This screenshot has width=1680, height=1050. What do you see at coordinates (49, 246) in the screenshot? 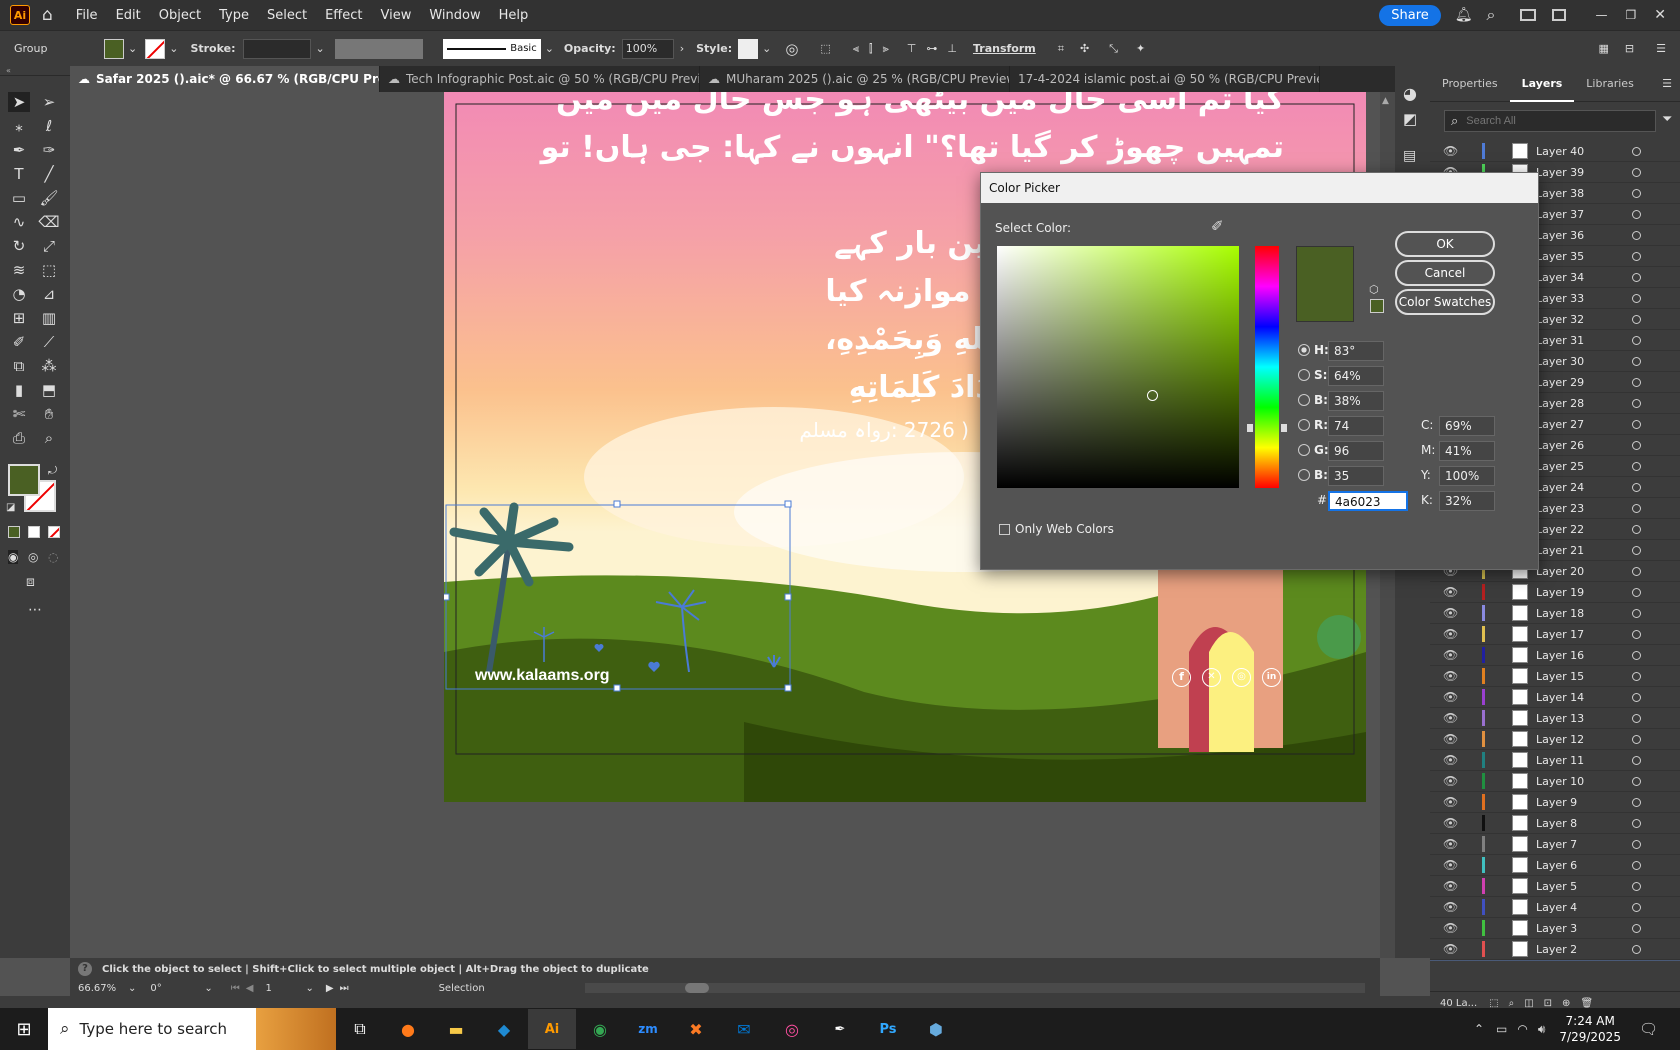
I see `scale-tool-icon: ⤢` at bounding box center [49, 246].